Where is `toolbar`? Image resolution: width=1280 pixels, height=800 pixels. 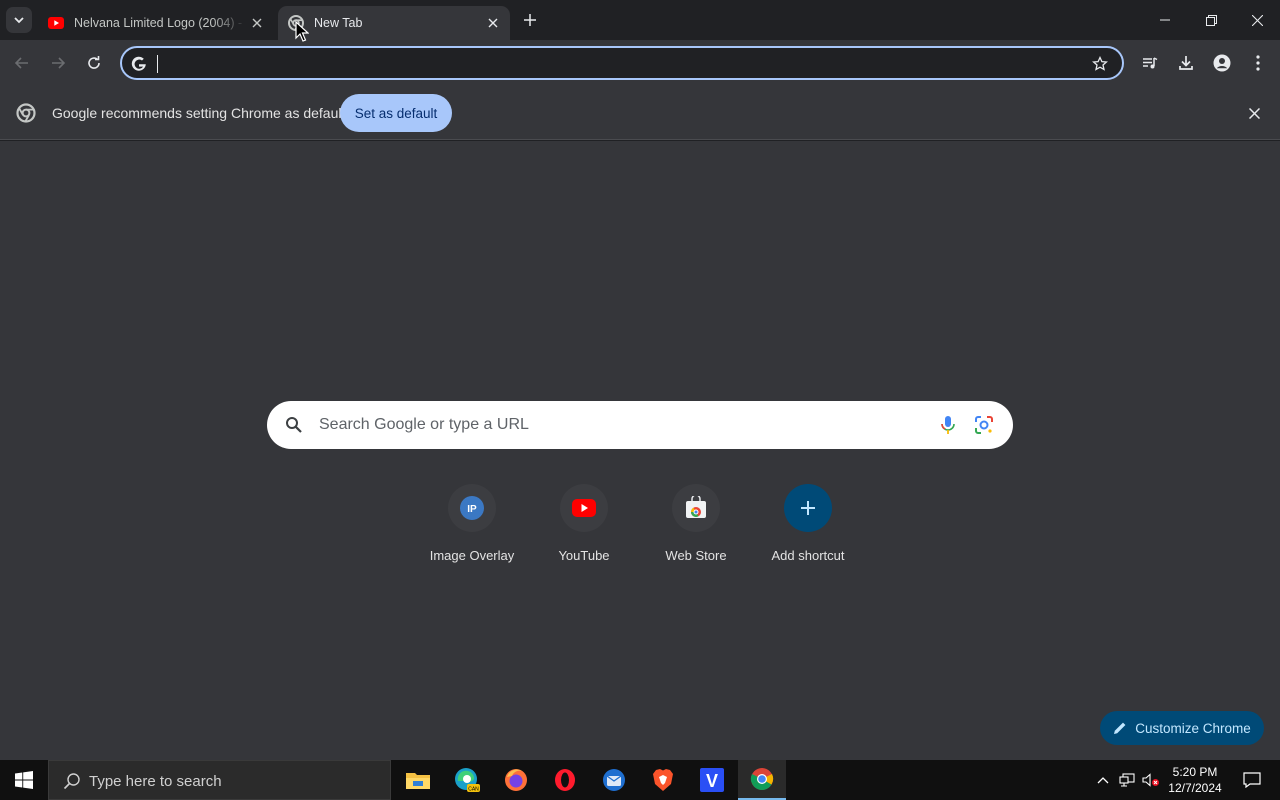 toolbar is located at coordinates (640, 63).